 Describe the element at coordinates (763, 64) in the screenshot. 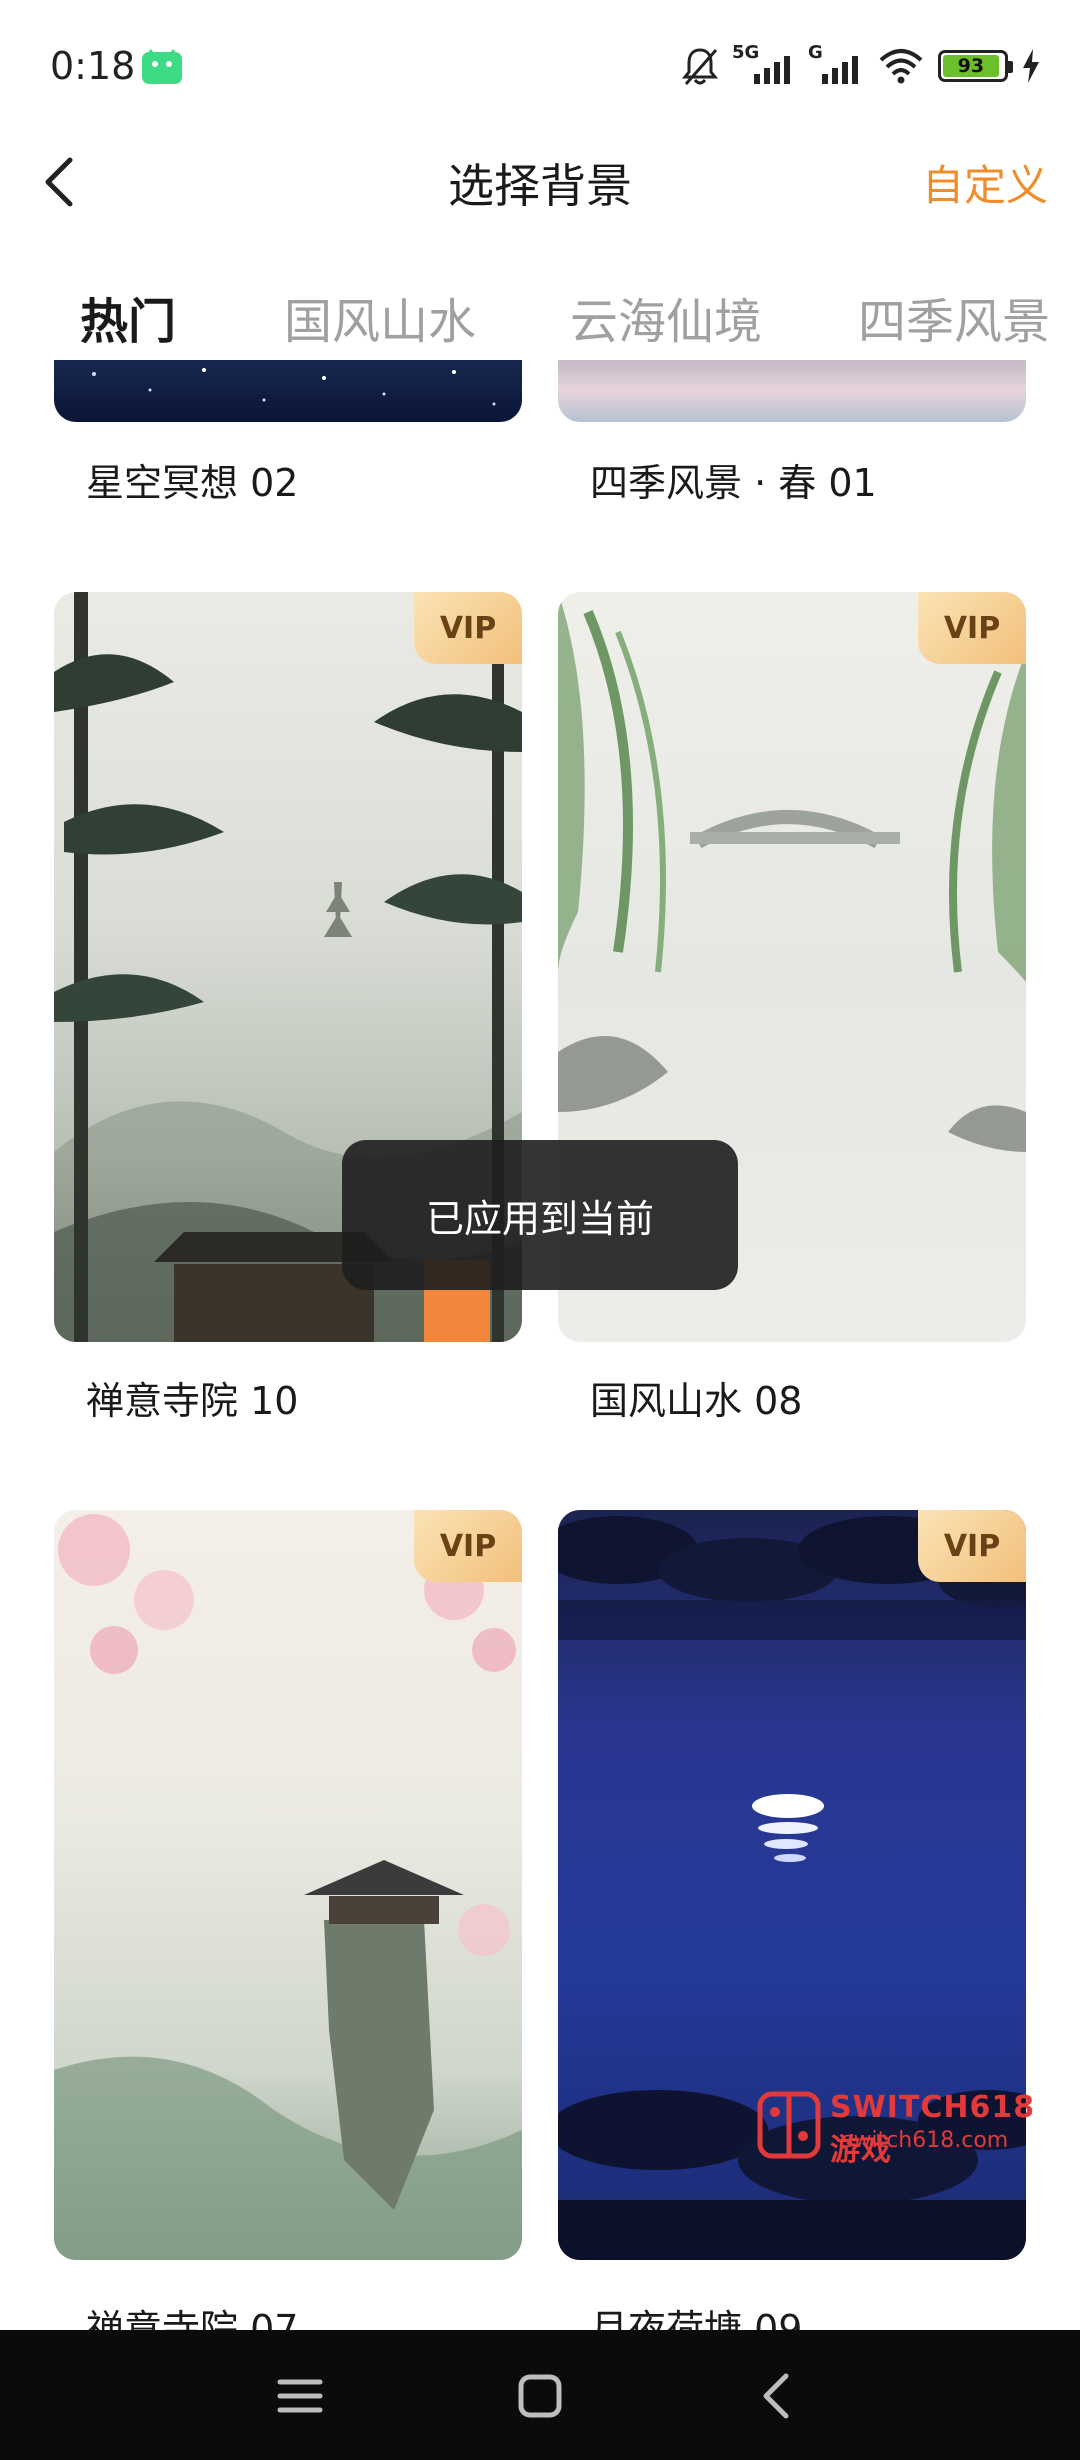

I see `signal-5g-icon: 5G` at that location.